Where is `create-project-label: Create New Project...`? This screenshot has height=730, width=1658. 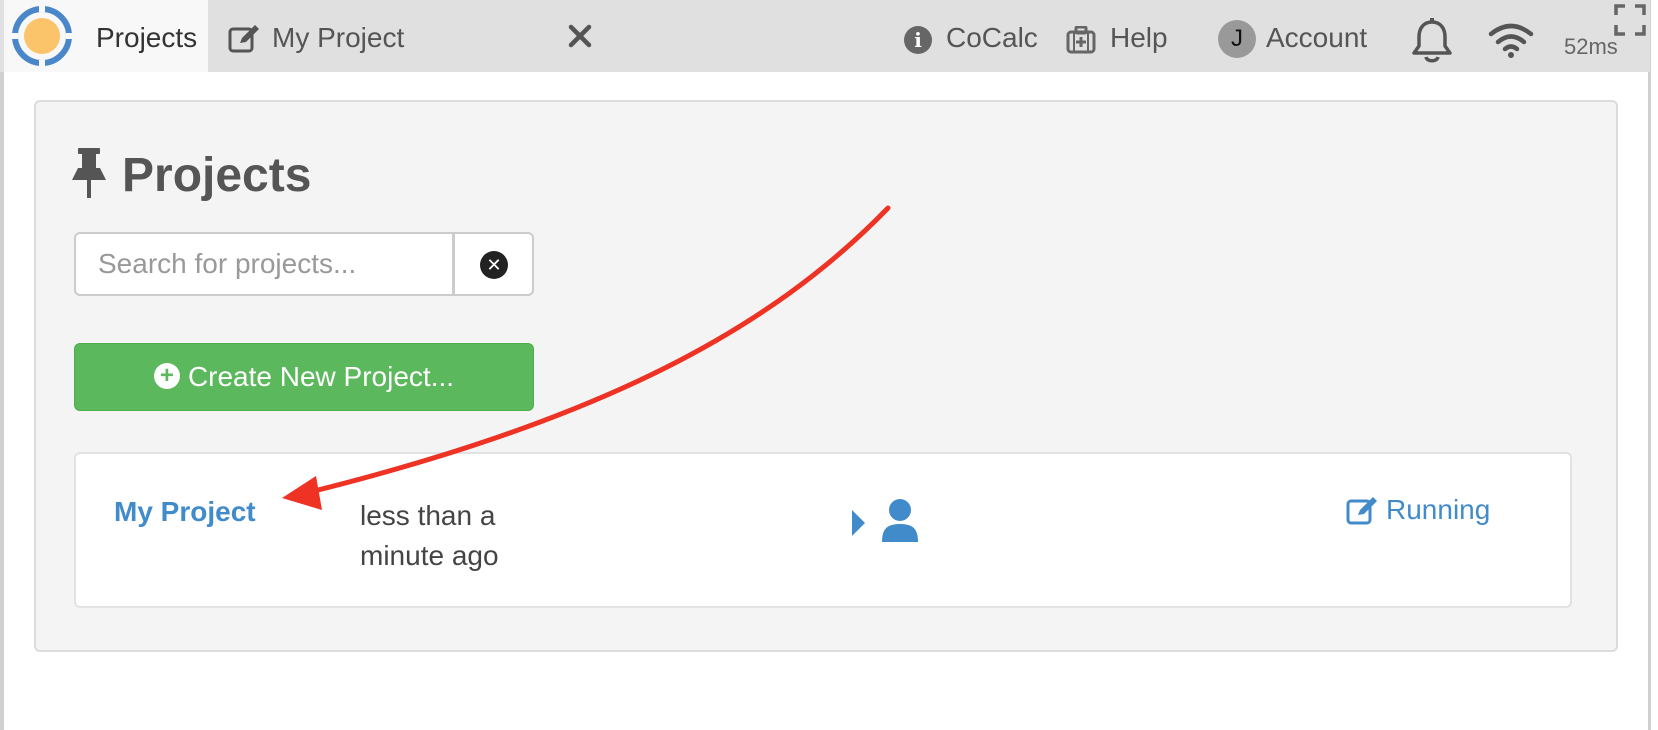
create-project-label: Create New Project... is located at coordinates (321, 376).